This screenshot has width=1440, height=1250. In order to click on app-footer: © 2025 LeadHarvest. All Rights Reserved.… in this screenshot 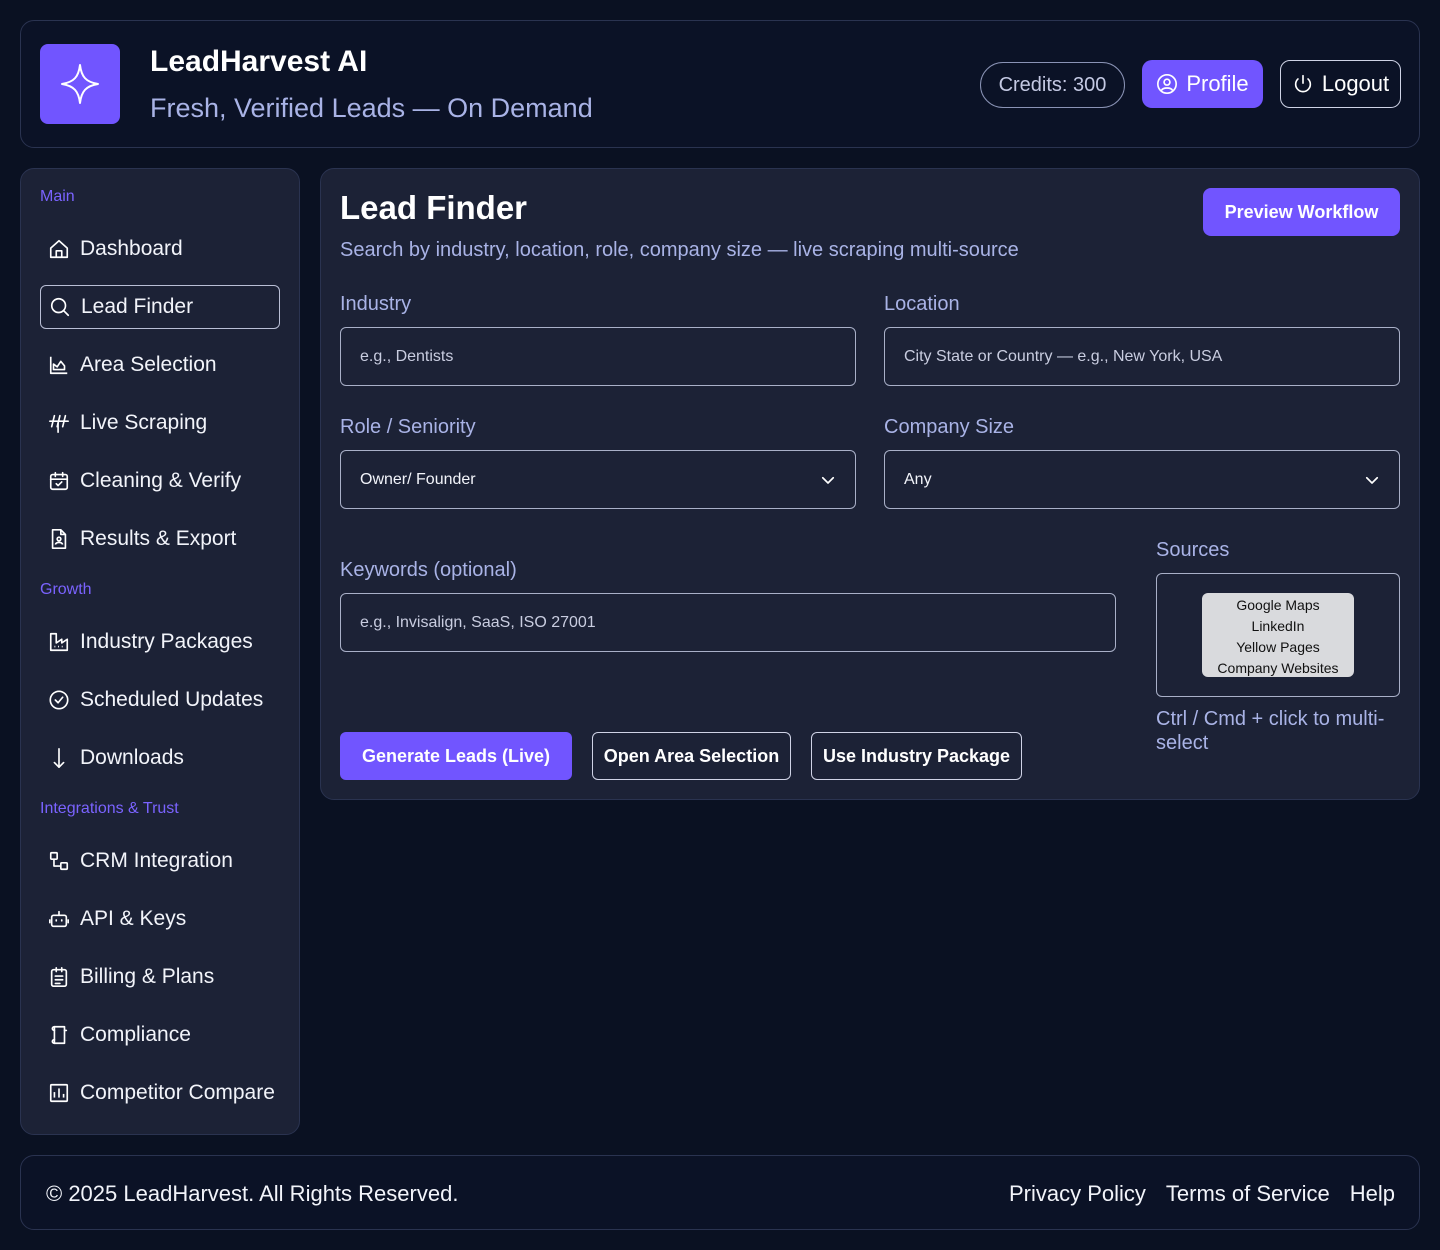, I will do `click(720, 1192)`.